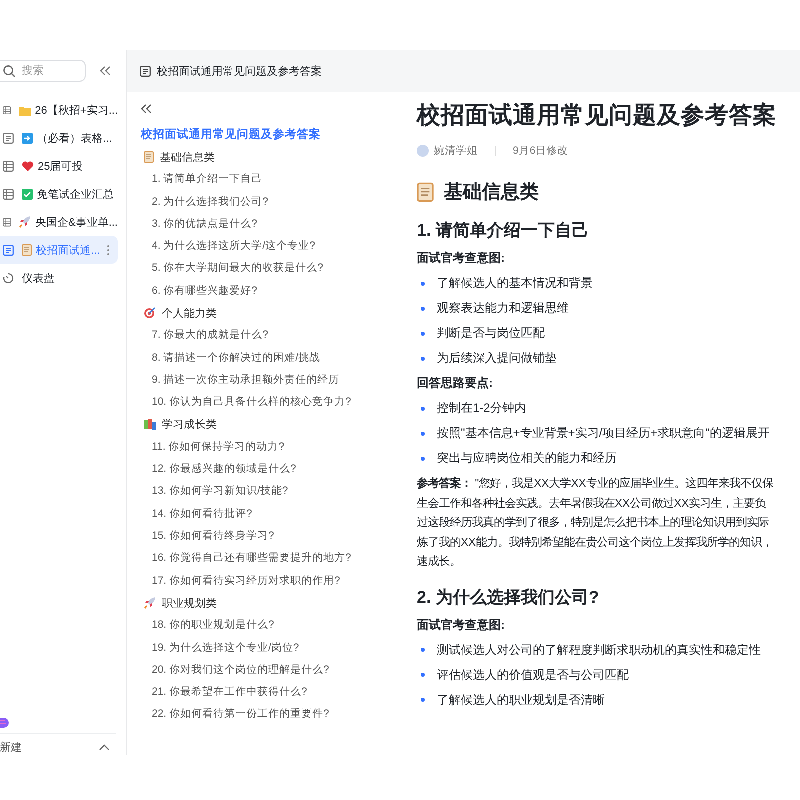 This screenshot has height=800, width=800. What do you see at coordinates (497, 358) in the screenshot?
I see `bullet-text: 为后续深入提问做铺垫` at bounding box center [497, 358].